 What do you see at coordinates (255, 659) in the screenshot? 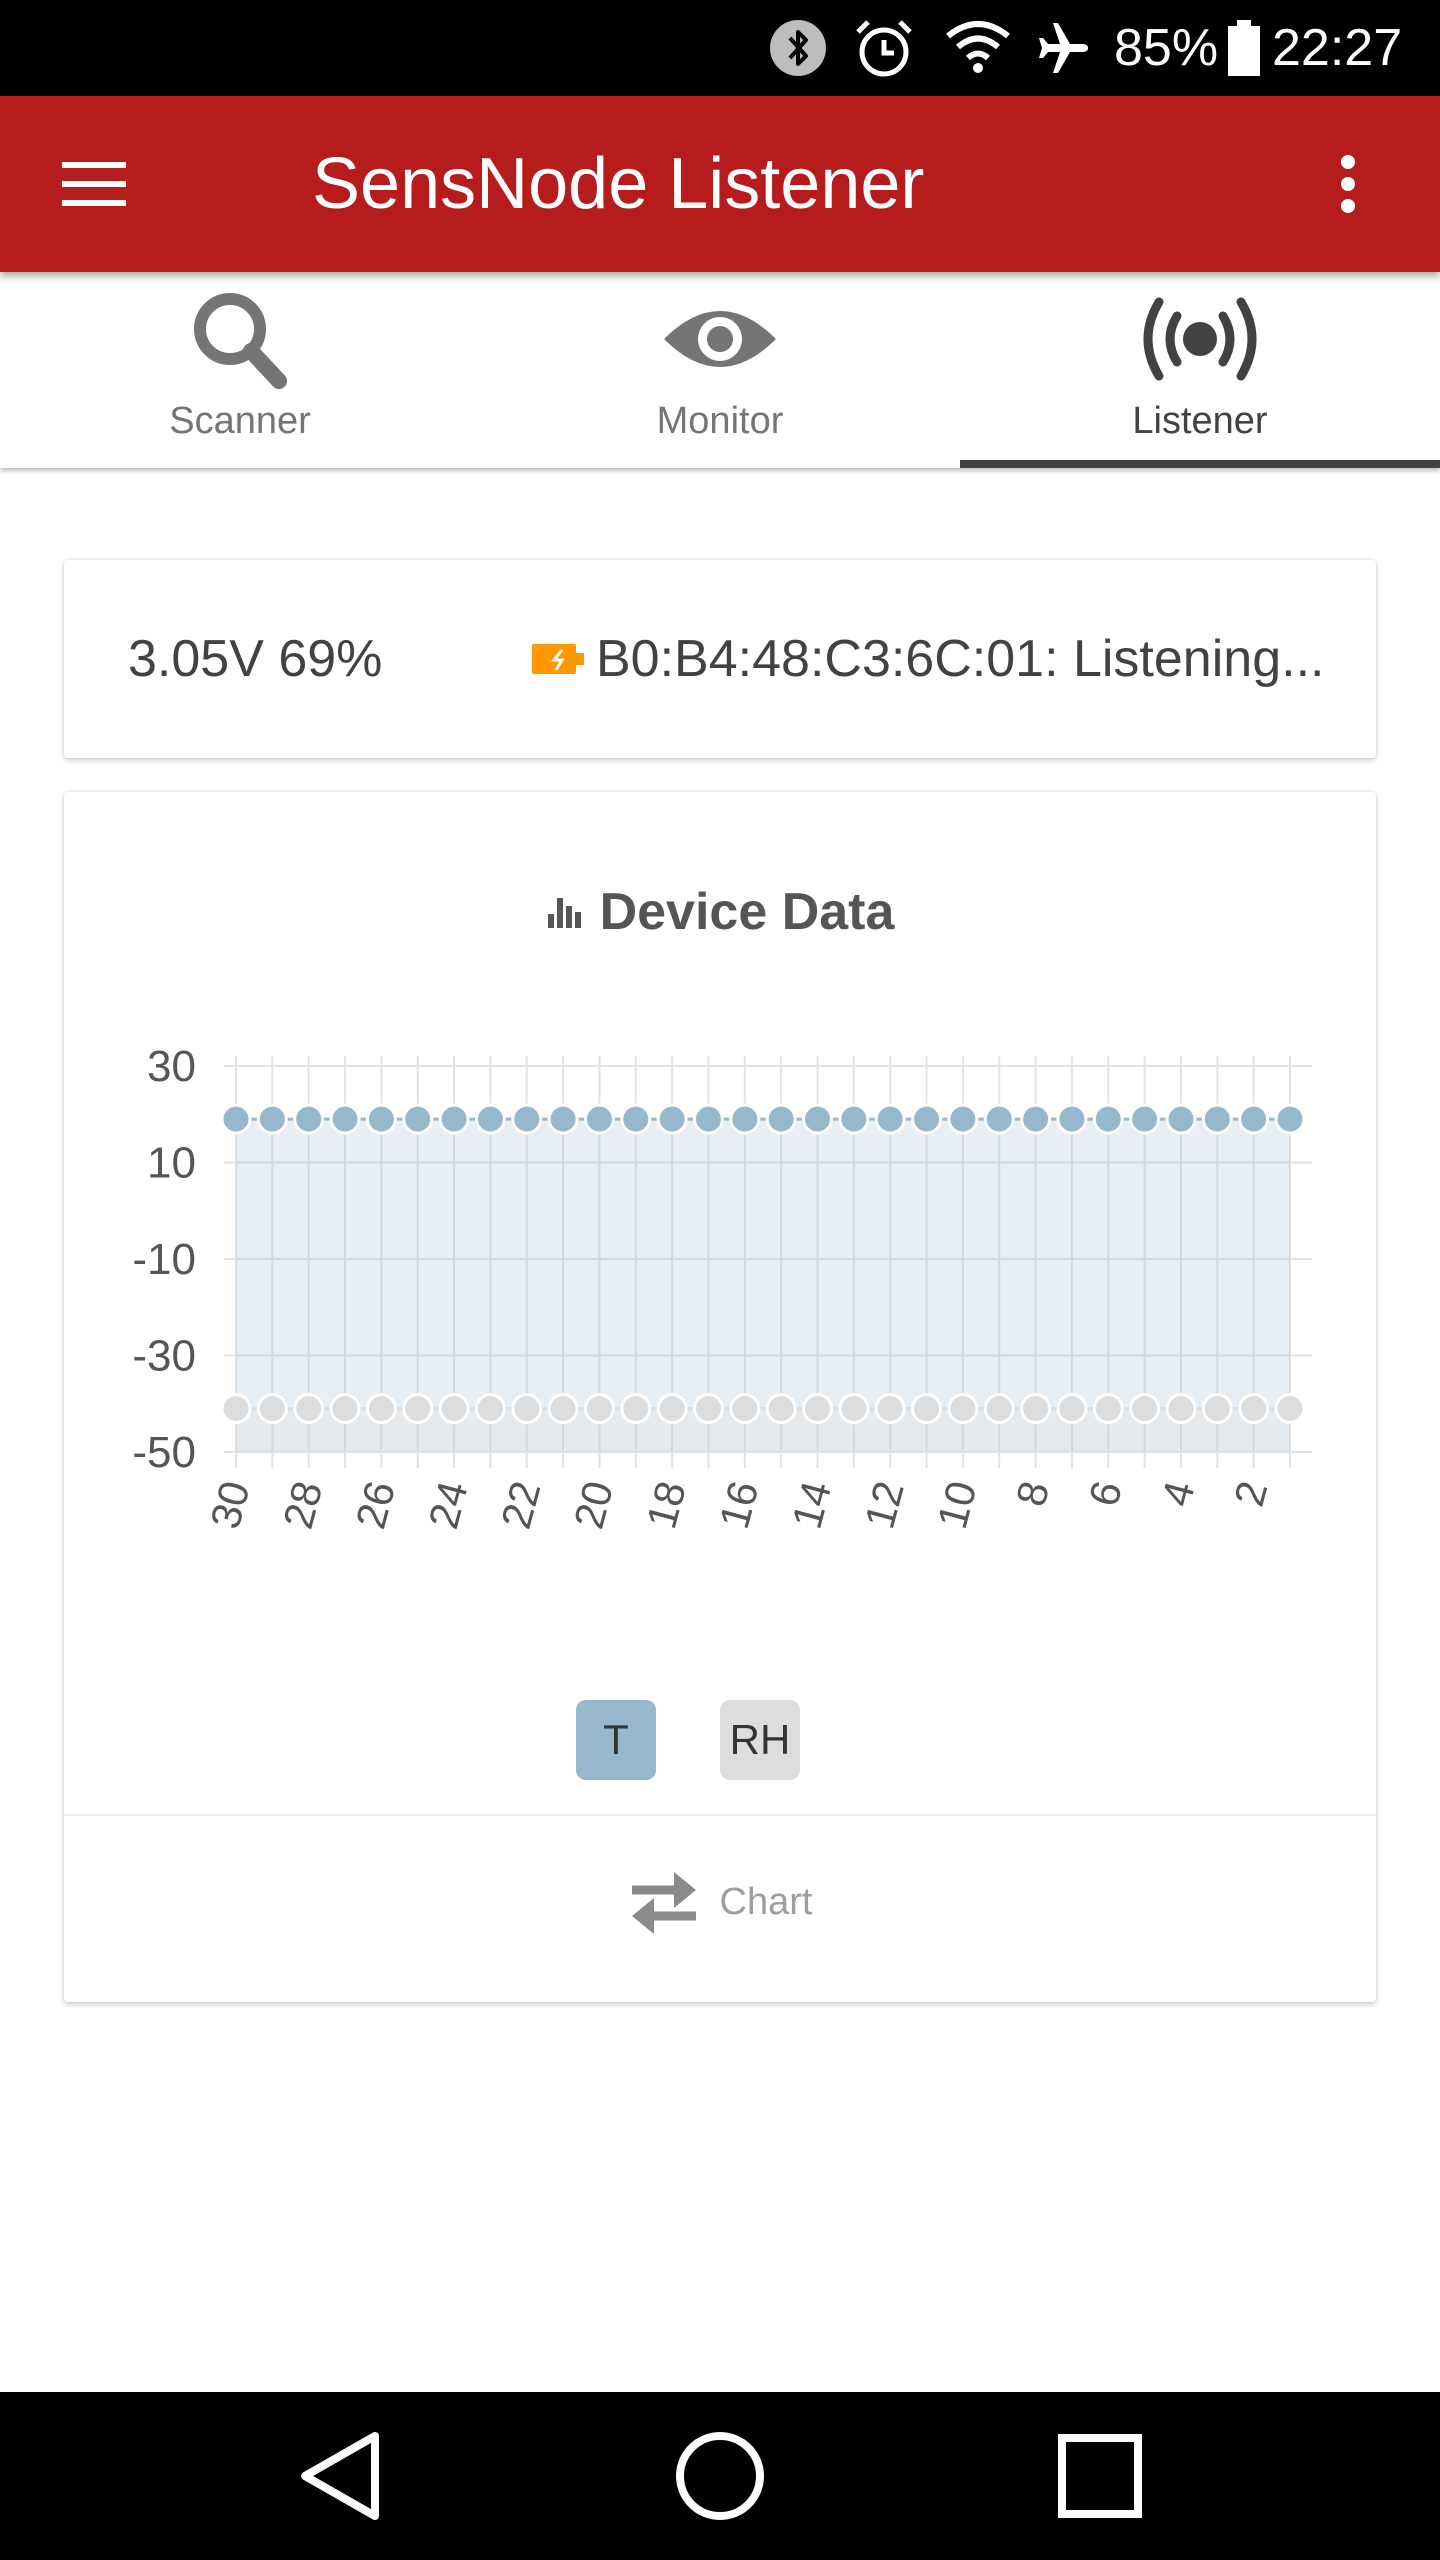
I see `battery-voltage: 3.05V 69%` at bounding box center [255, 659].